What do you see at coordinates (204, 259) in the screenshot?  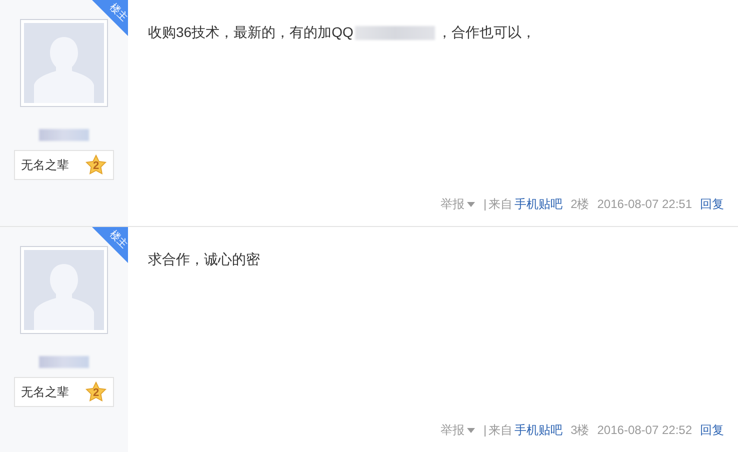 I see `post-text: 求合作，诚心的密` at bounding box center [204, 259].